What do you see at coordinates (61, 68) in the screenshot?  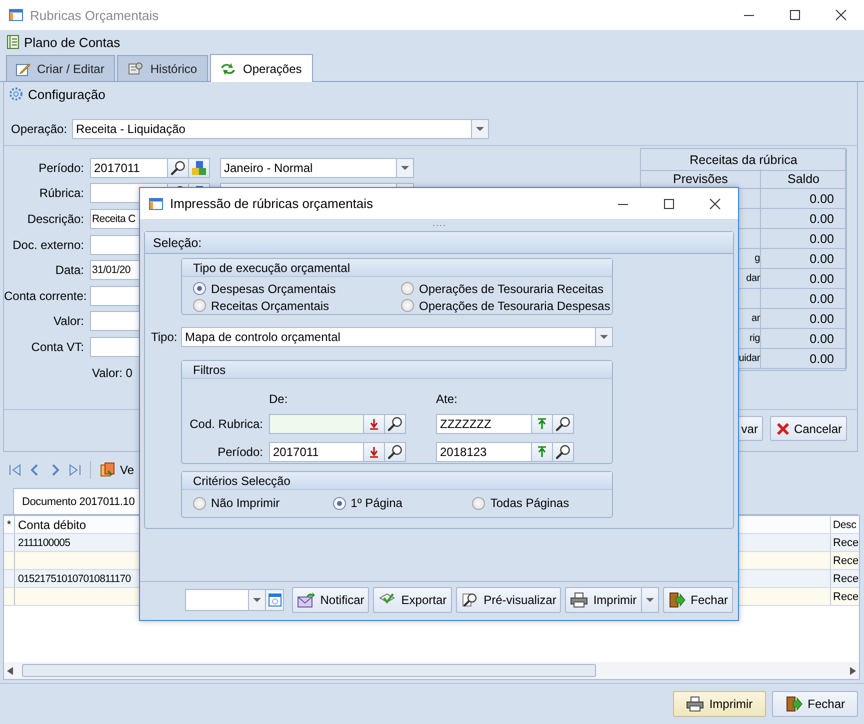 I see `tab: Criar / Editar` at bounding box center [61, 68].